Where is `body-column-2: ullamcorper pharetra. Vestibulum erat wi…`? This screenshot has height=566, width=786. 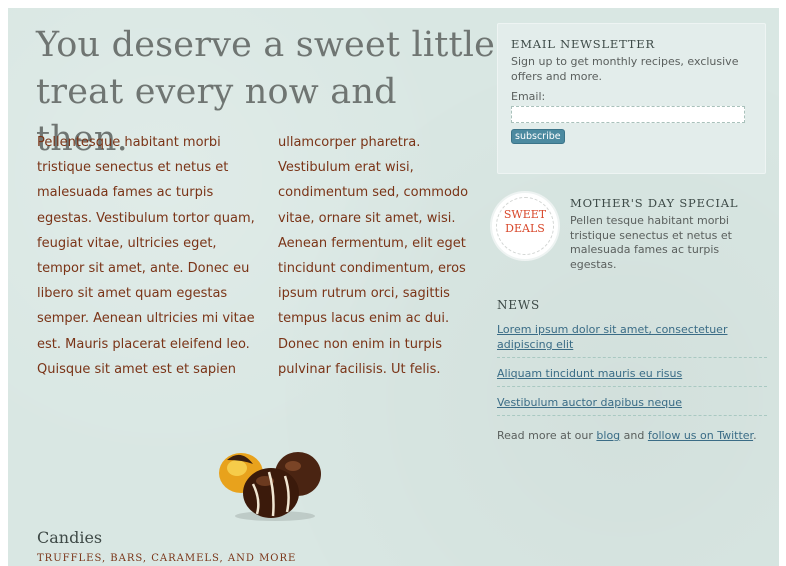
body-column-2: ullamcorper pharetra. Vestibulum erat wi… is located at coordinates (373, 256).